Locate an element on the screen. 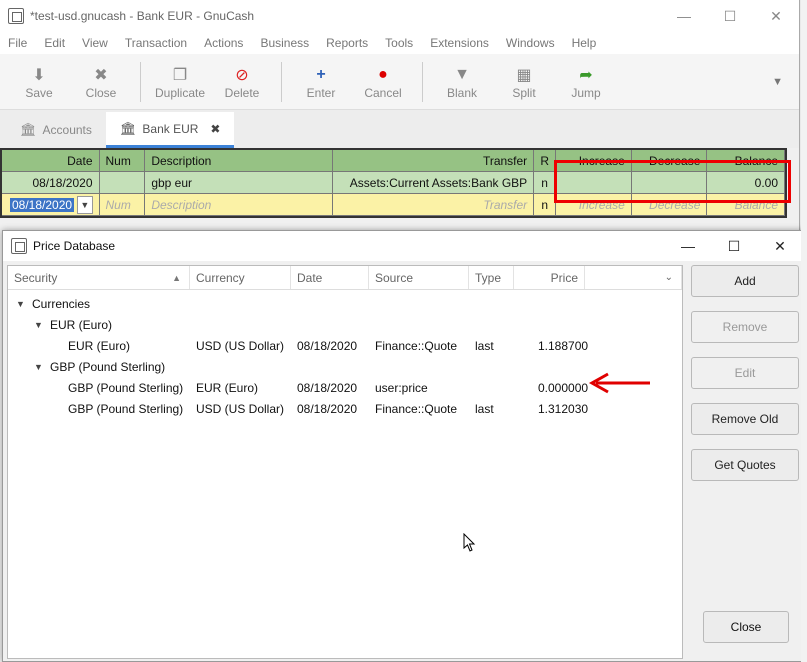 This screenshot has width=807, height=662. tree-row-currencies: ▼ Currencies is located at coordinates (345, 304).